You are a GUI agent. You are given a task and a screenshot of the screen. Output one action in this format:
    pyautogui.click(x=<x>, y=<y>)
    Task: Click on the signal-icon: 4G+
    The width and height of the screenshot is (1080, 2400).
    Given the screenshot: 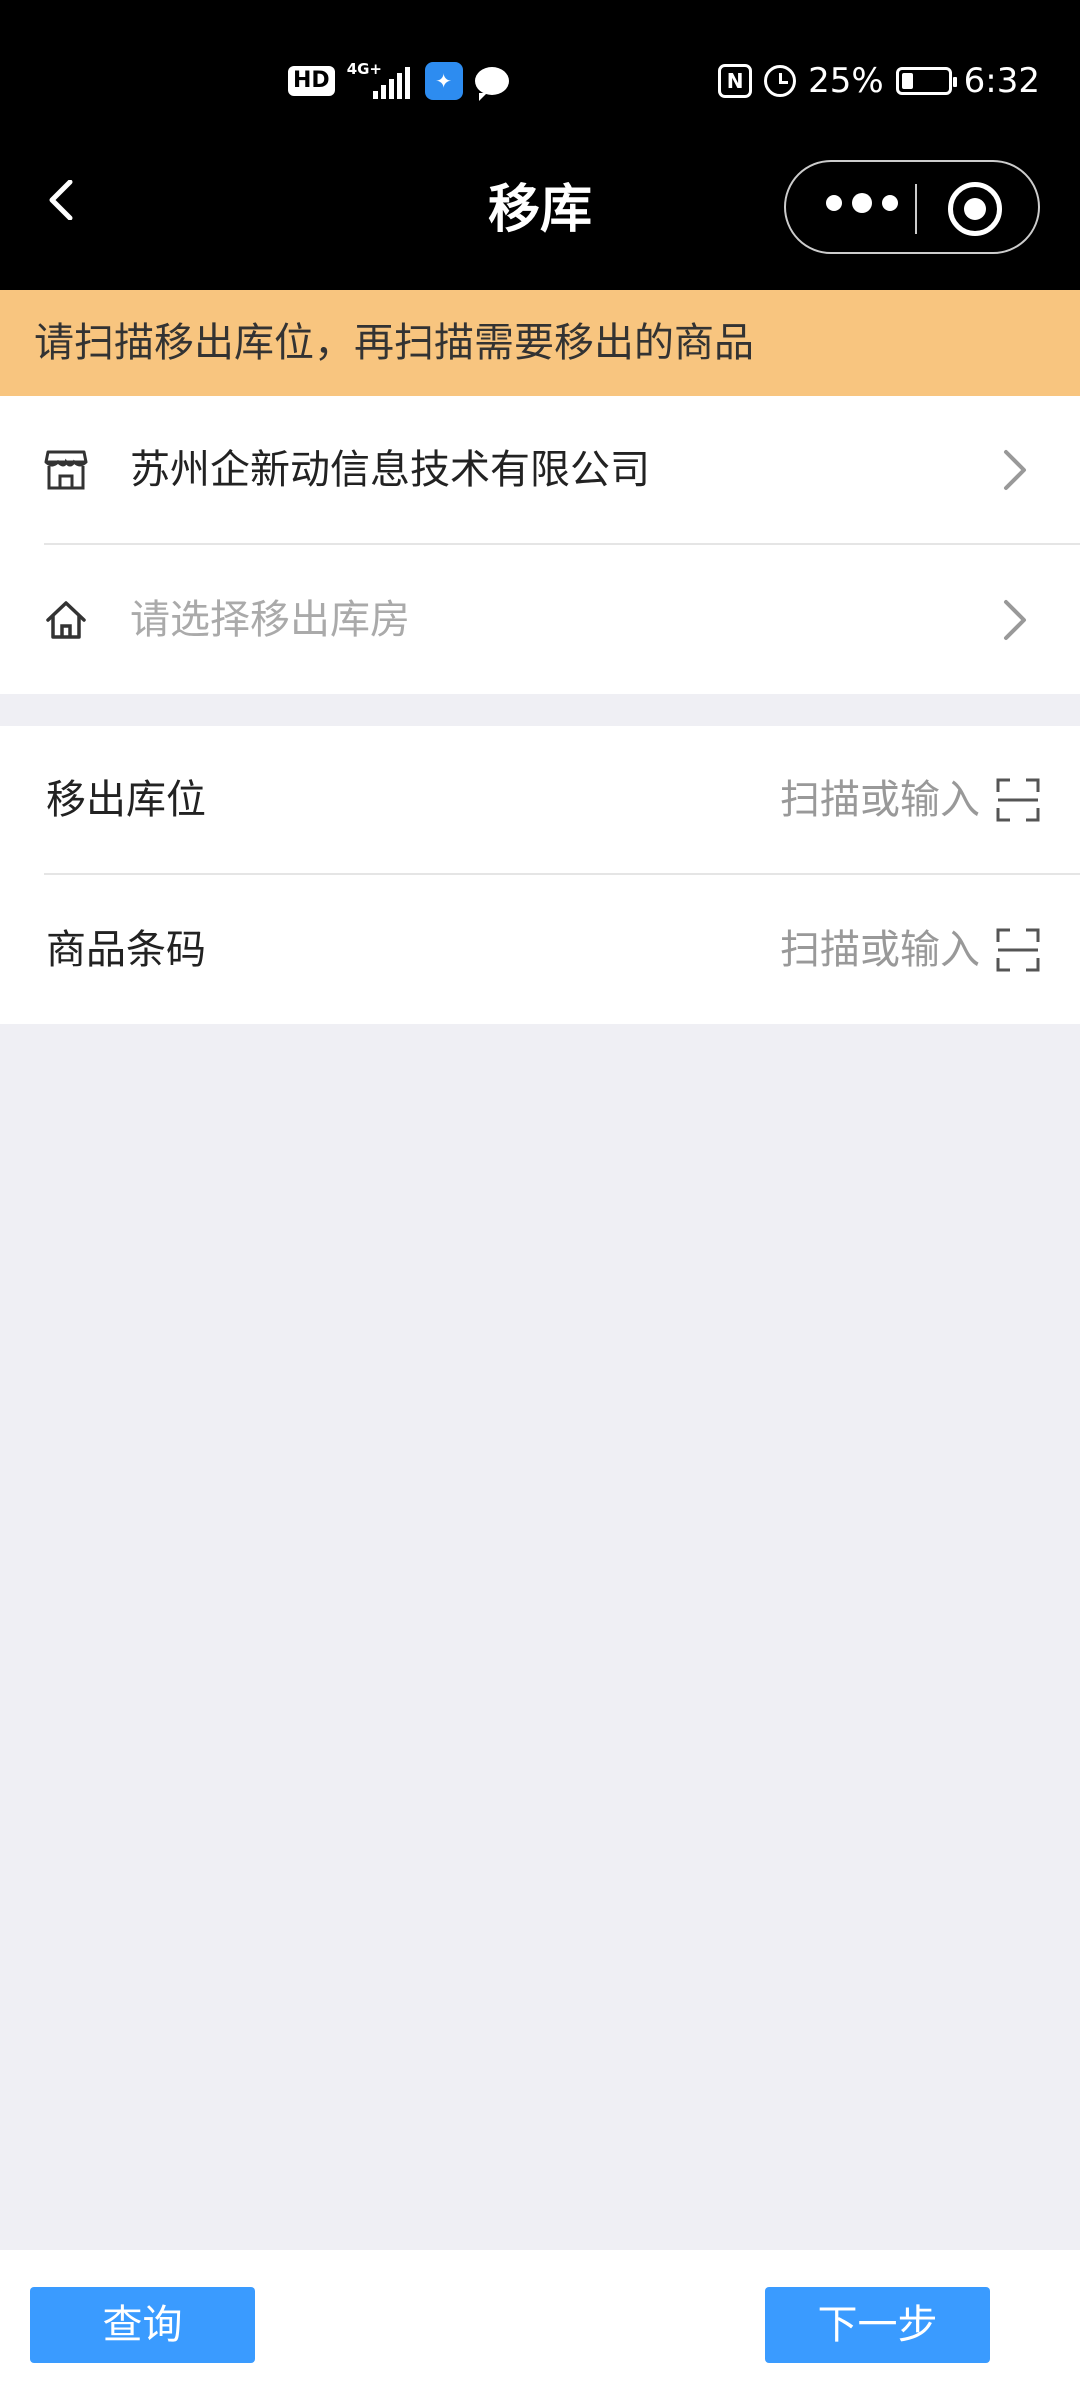 What is the action you would take?
    pyautogui.click(x=380, y=81)
    